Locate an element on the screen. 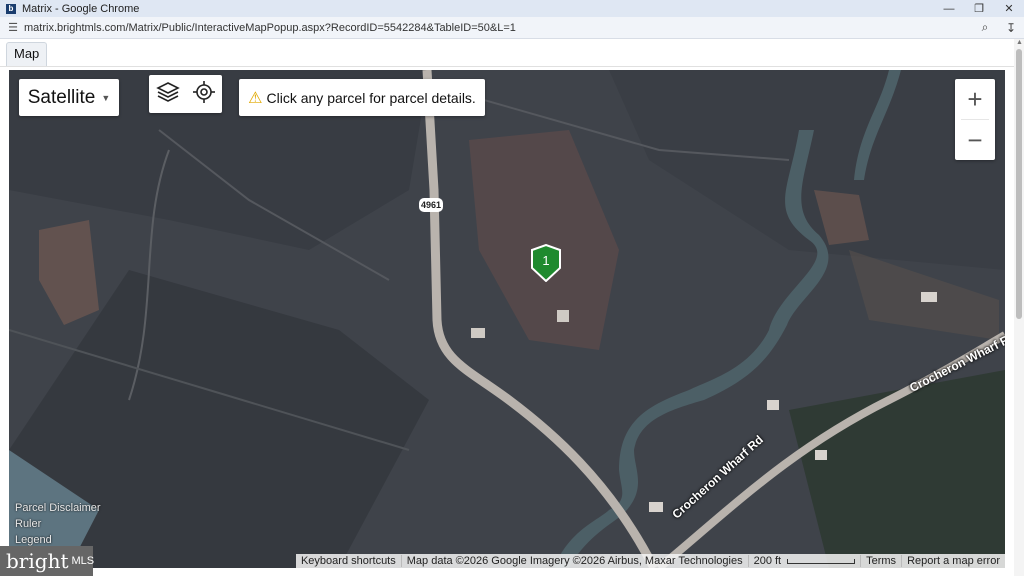 Image resolution: width=1024 pixels, height=576 pixels. tab-map: Map is located at coordinates (27, 54).